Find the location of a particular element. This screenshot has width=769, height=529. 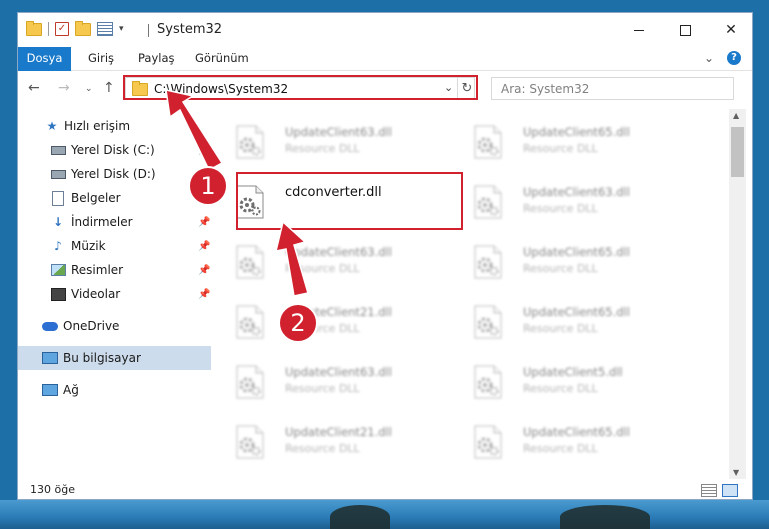

maximize-button is located at coordinates (685, 30).